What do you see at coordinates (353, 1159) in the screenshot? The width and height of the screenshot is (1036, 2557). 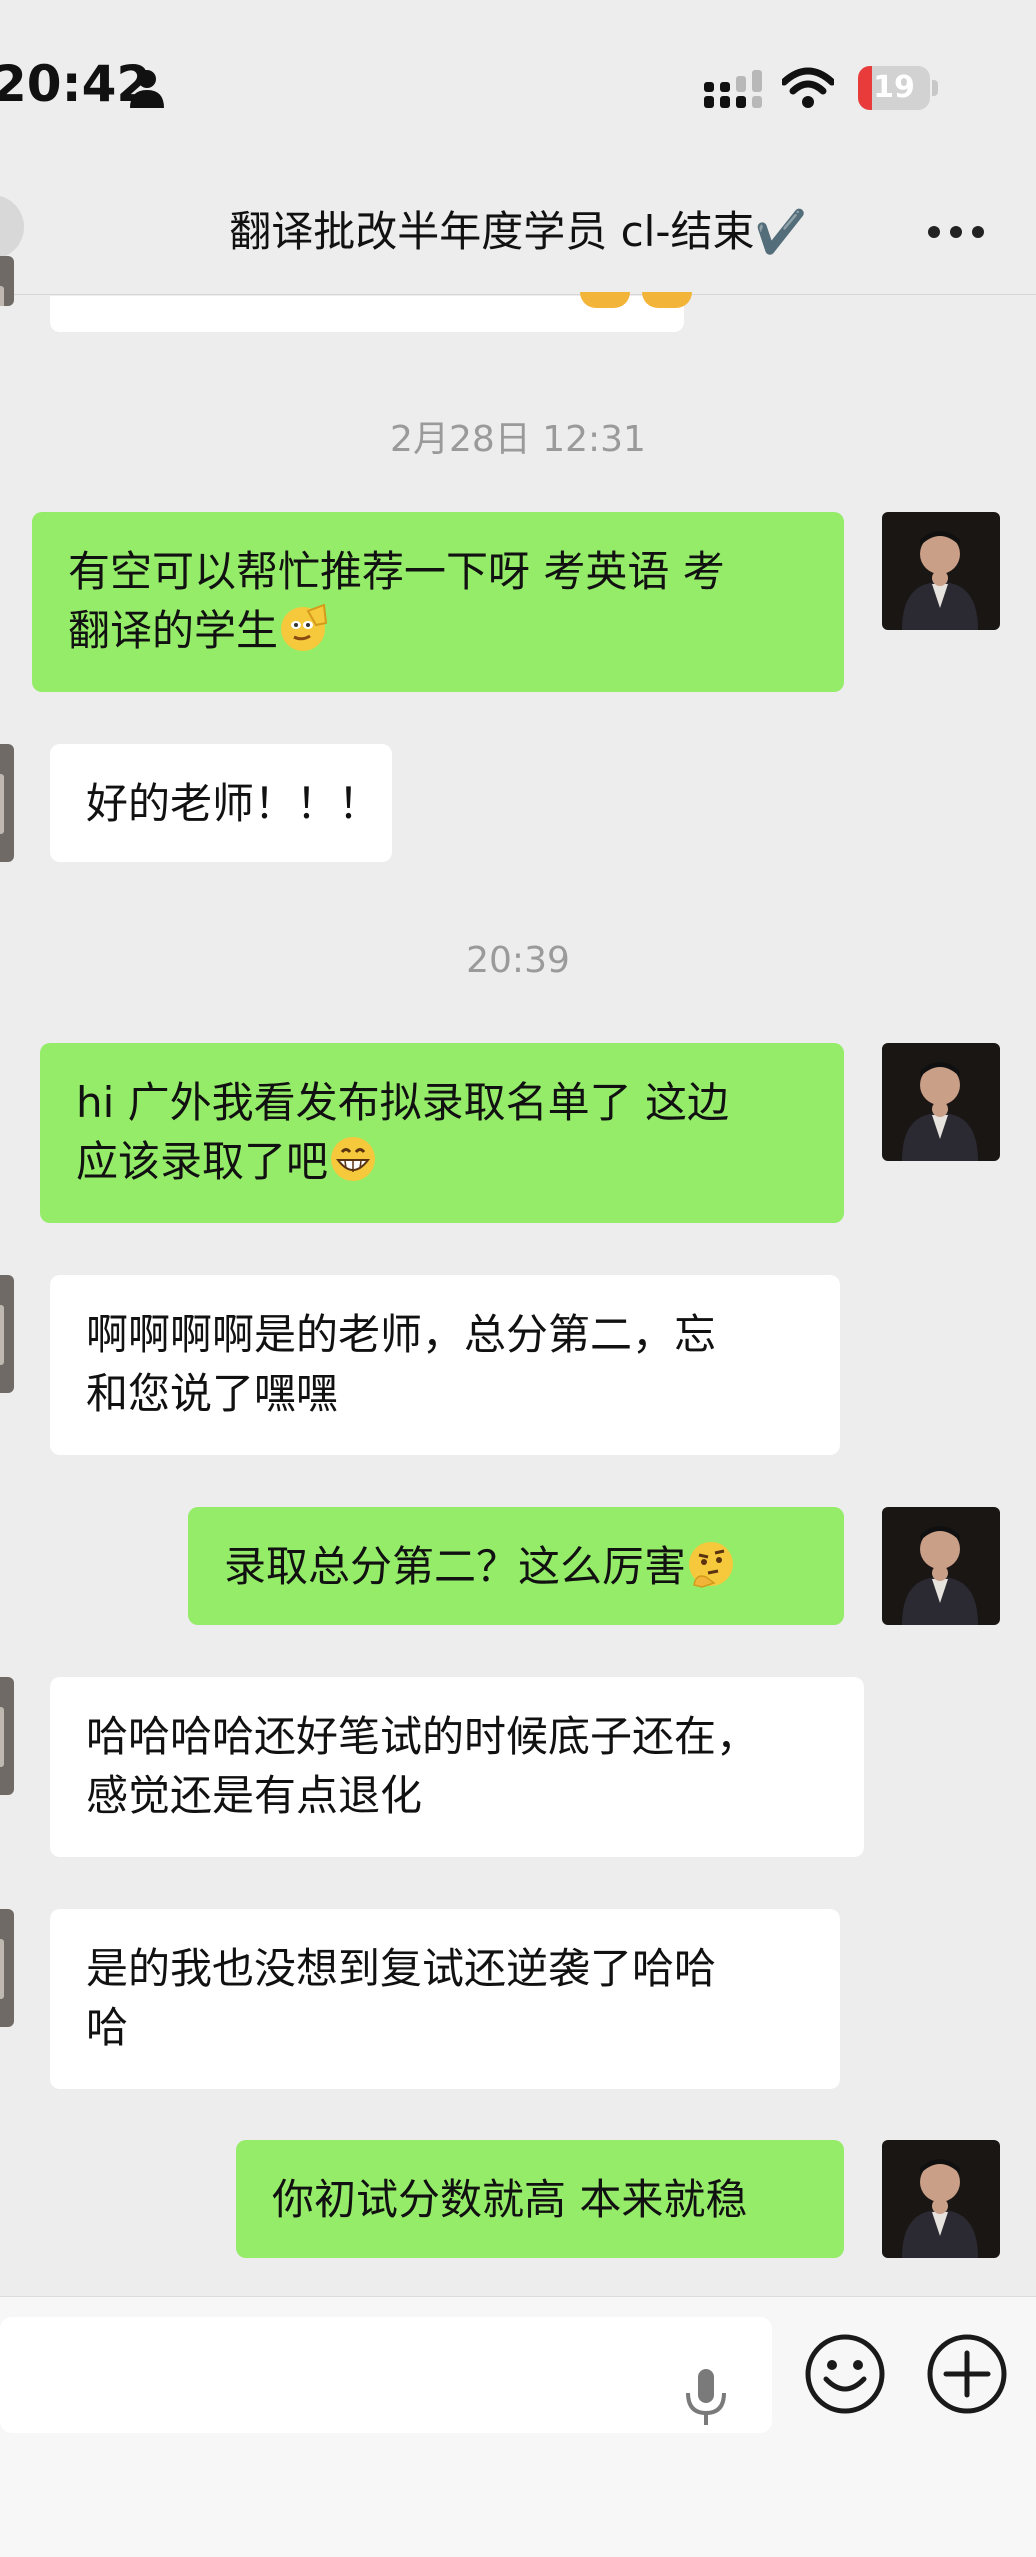 I see `grin-emoji-icon` at bounding box center [353, 1159].